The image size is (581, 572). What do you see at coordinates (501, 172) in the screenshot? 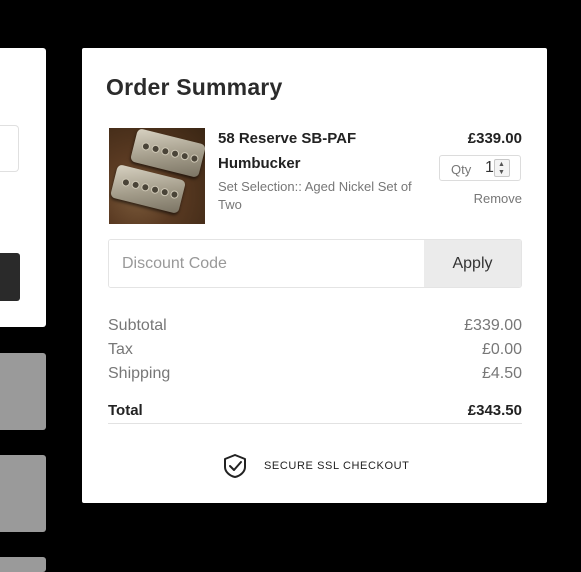
I see `chevron-down-icon: ▼` at bounding box center [501, 172].